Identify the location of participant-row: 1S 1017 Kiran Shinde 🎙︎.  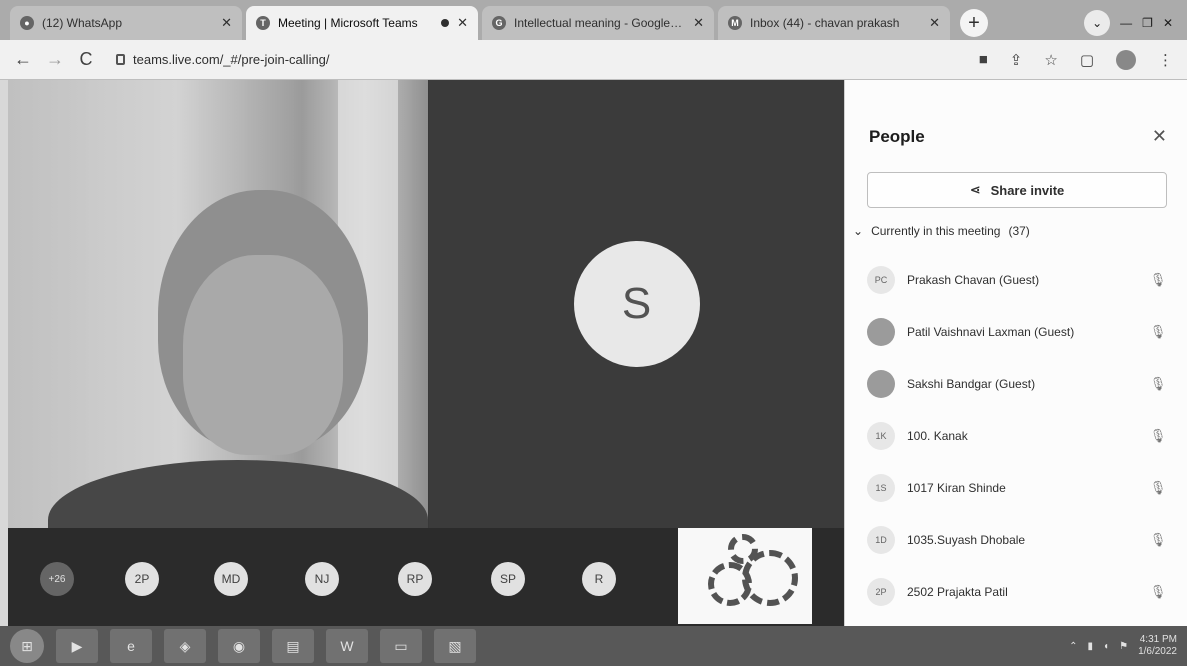
(1017, 488).